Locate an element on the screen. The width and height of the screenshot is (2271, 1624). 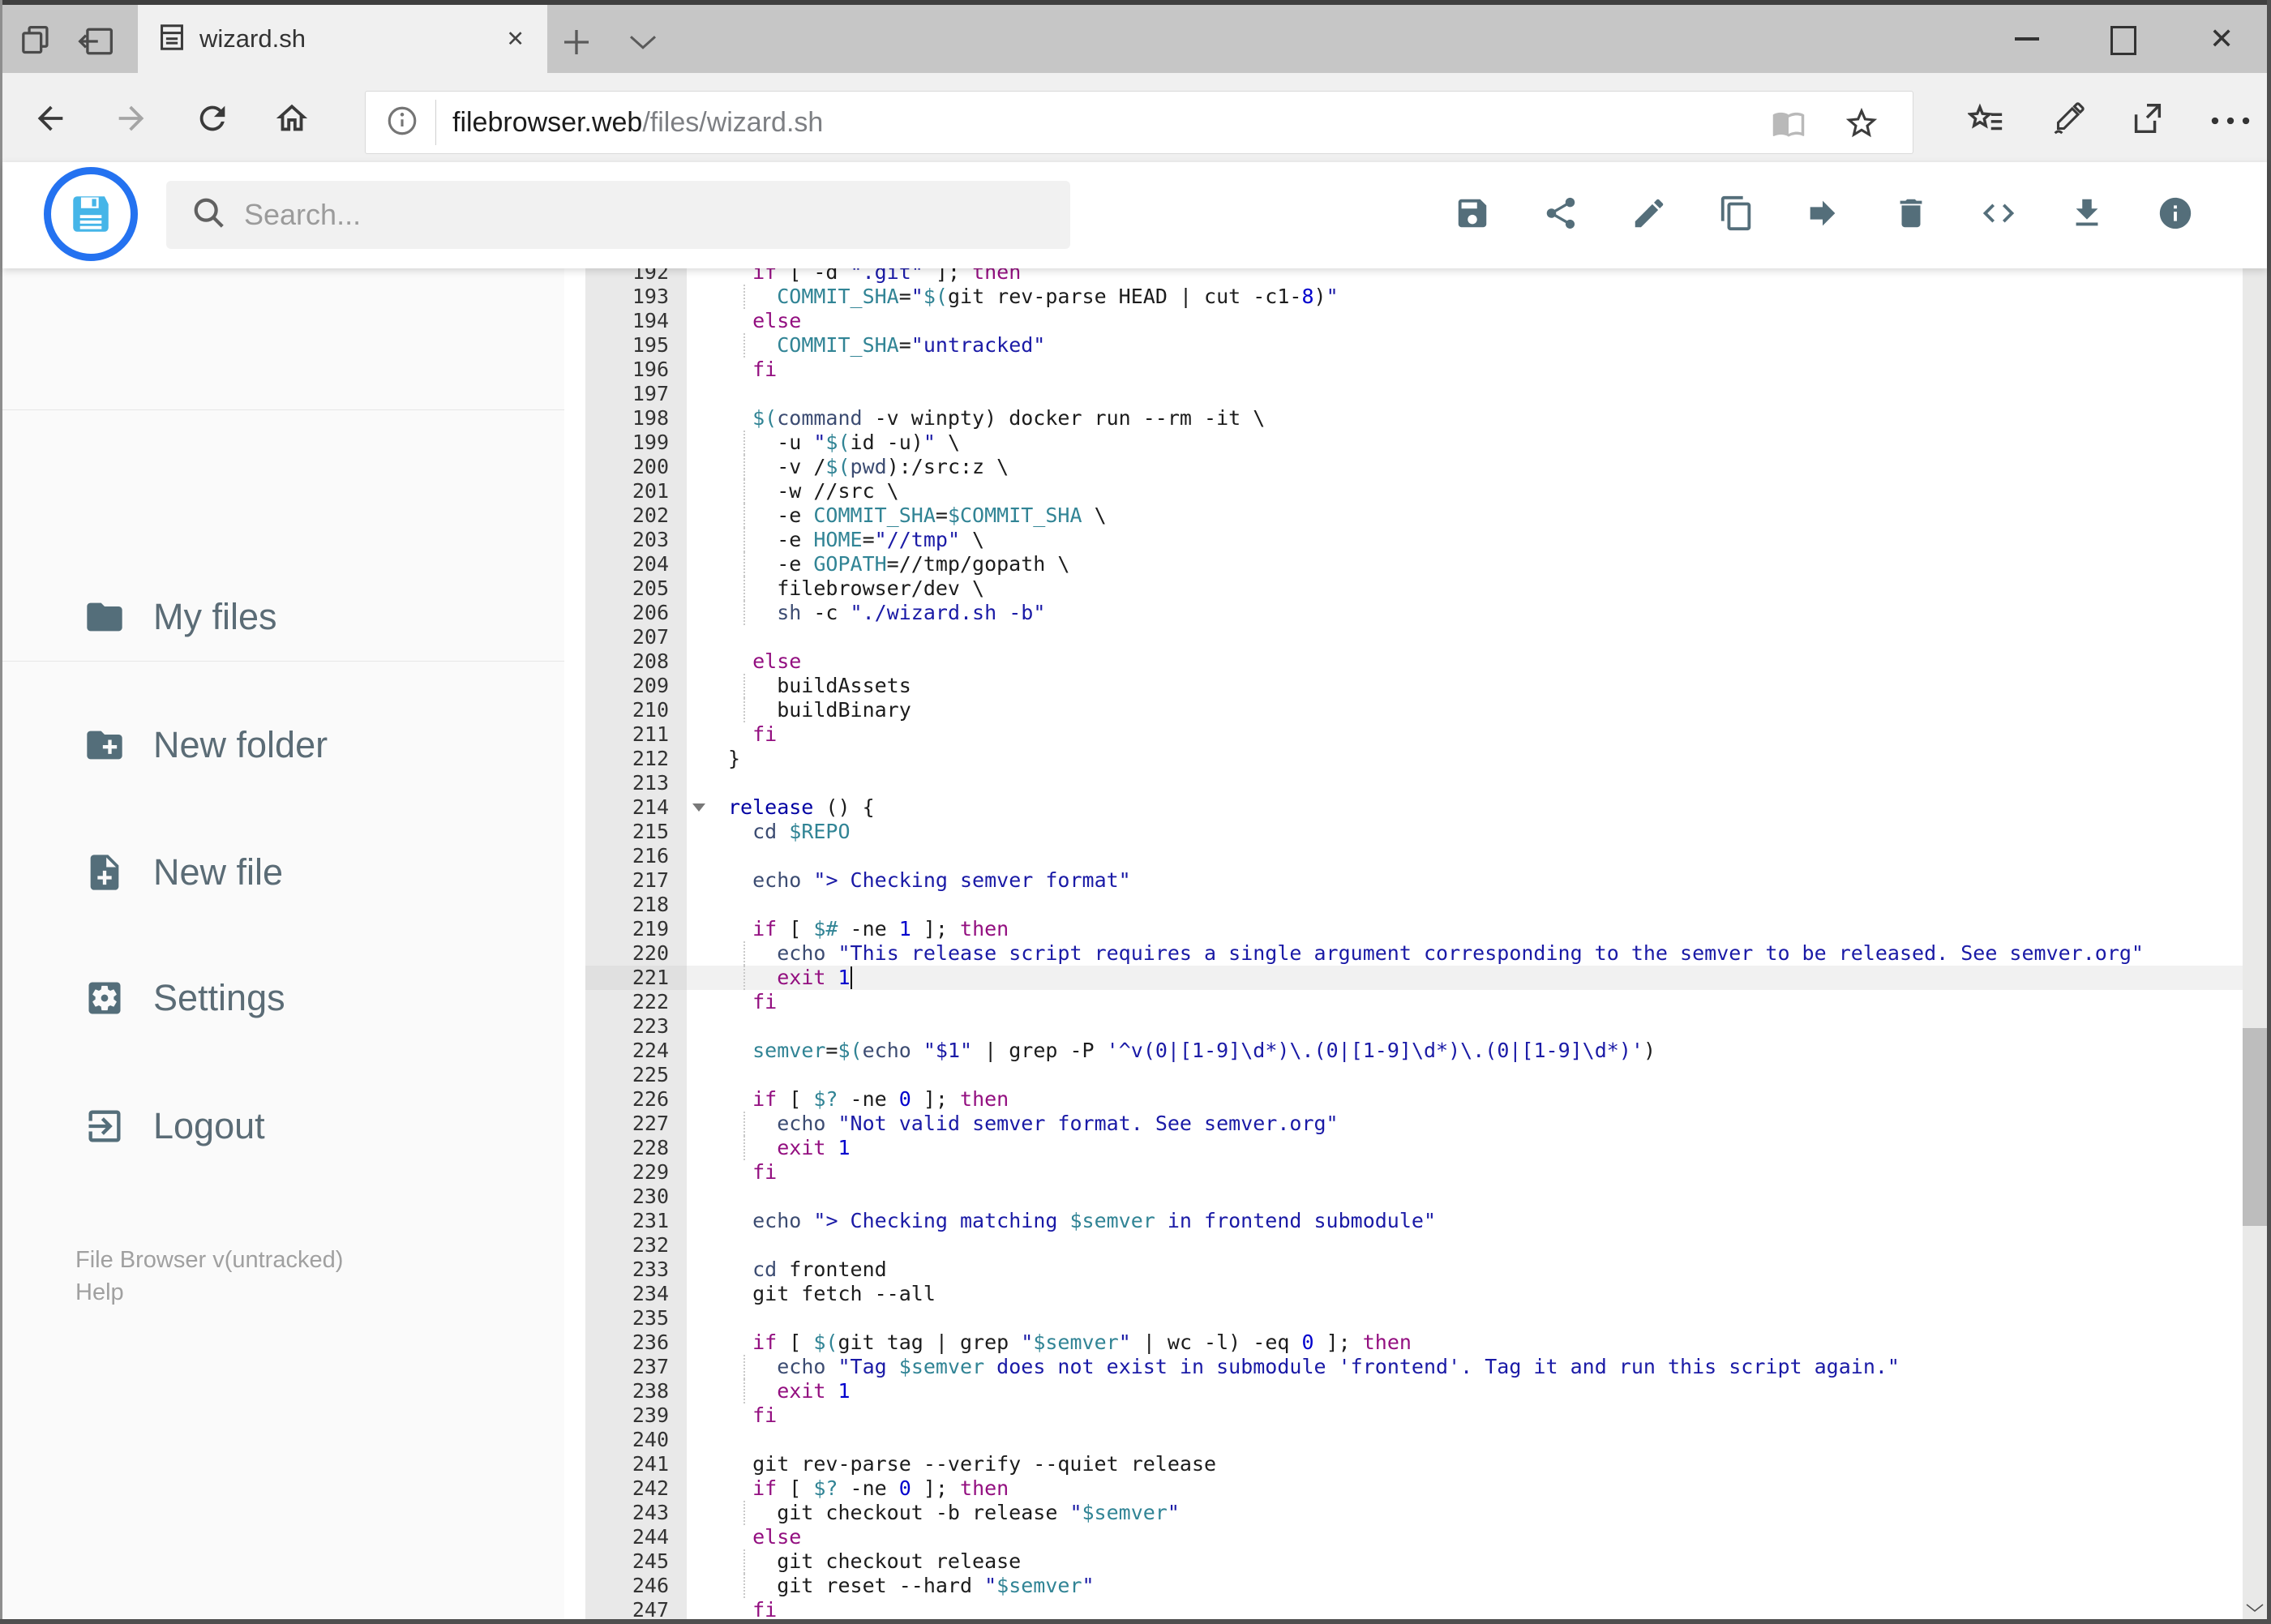
code-line-217: 217 echo "> Checking semver format" is located at coordinates (1403, 880).